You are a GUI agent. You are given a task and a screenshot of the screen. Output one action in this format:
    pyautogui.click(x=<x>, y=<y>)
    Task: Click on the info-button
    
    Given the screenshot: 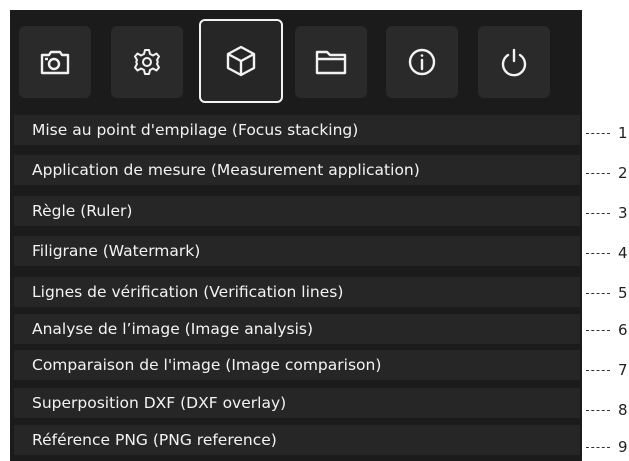 What is the action you would take?
    pyautogui.click(x=422, y=62)
    